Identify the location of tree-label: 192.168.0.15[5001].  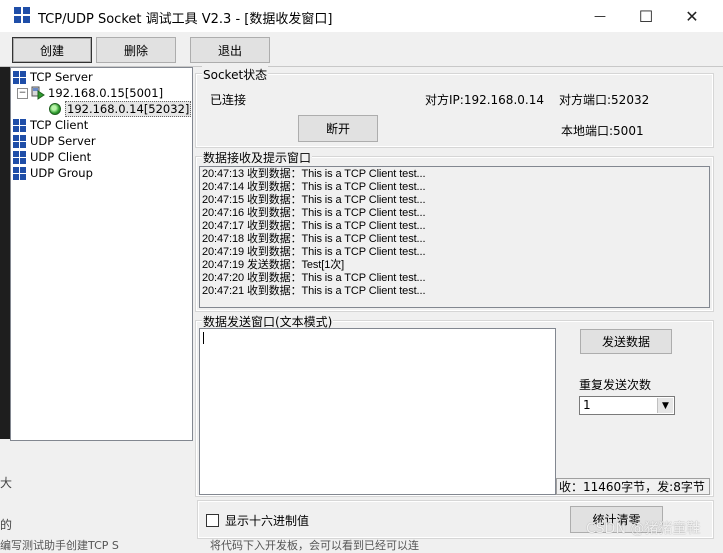
(106, 93).